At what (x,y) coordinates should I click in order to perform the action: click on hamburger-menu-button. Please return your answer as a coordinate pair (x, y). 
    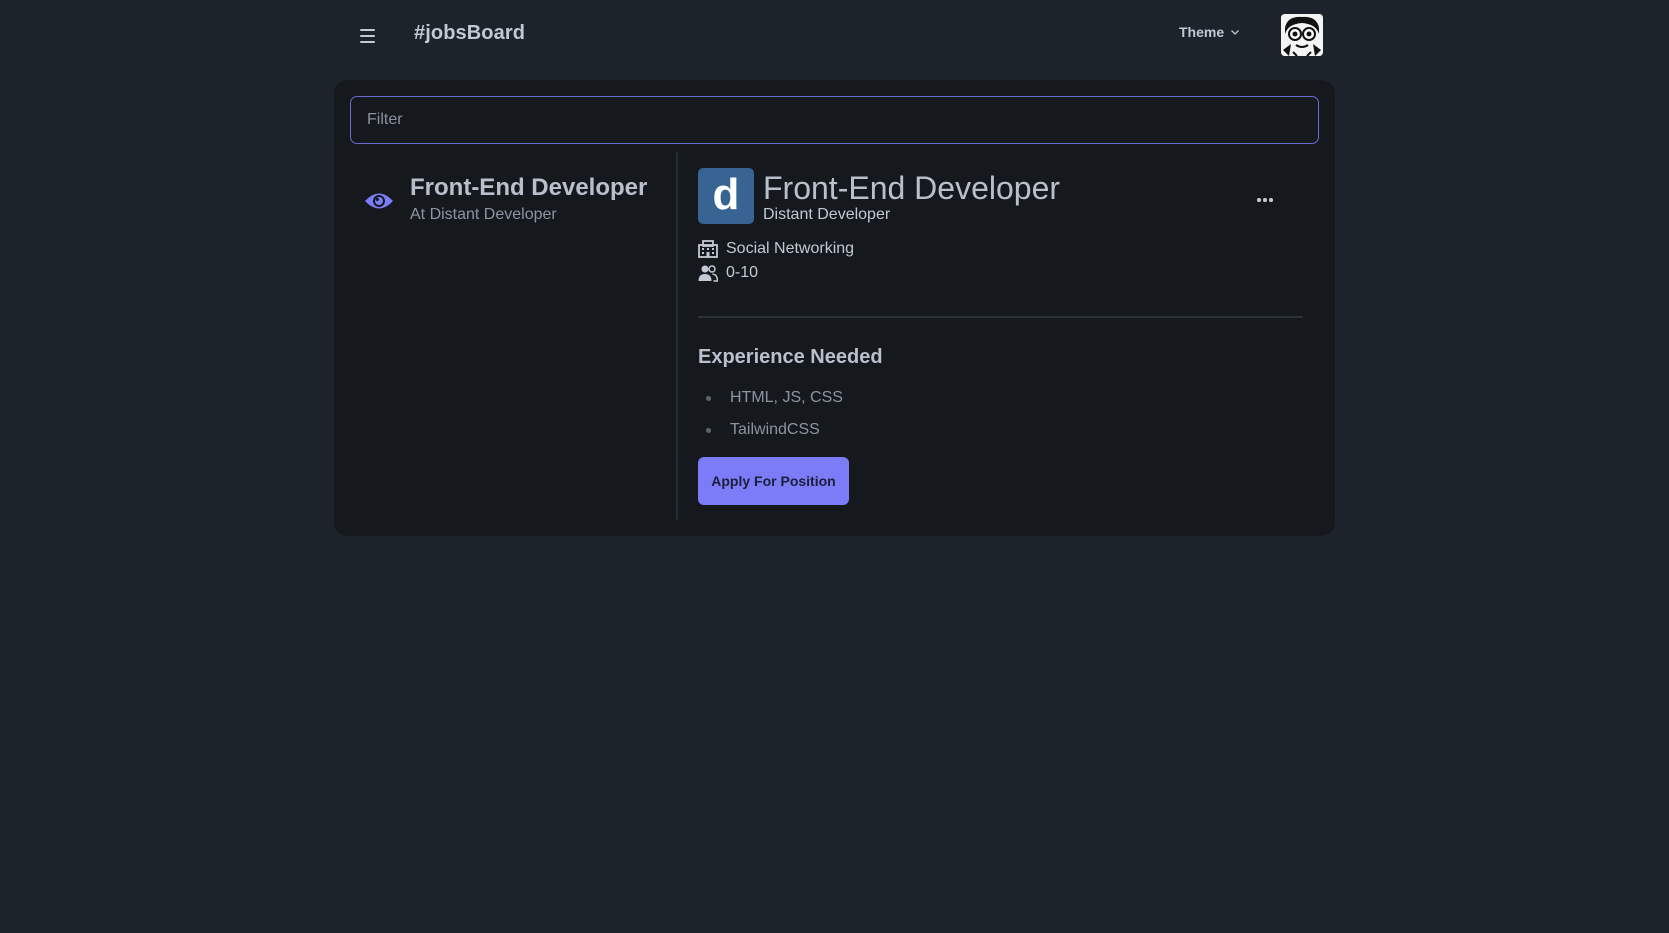
    Looking at the image, I should click on (367, 36).